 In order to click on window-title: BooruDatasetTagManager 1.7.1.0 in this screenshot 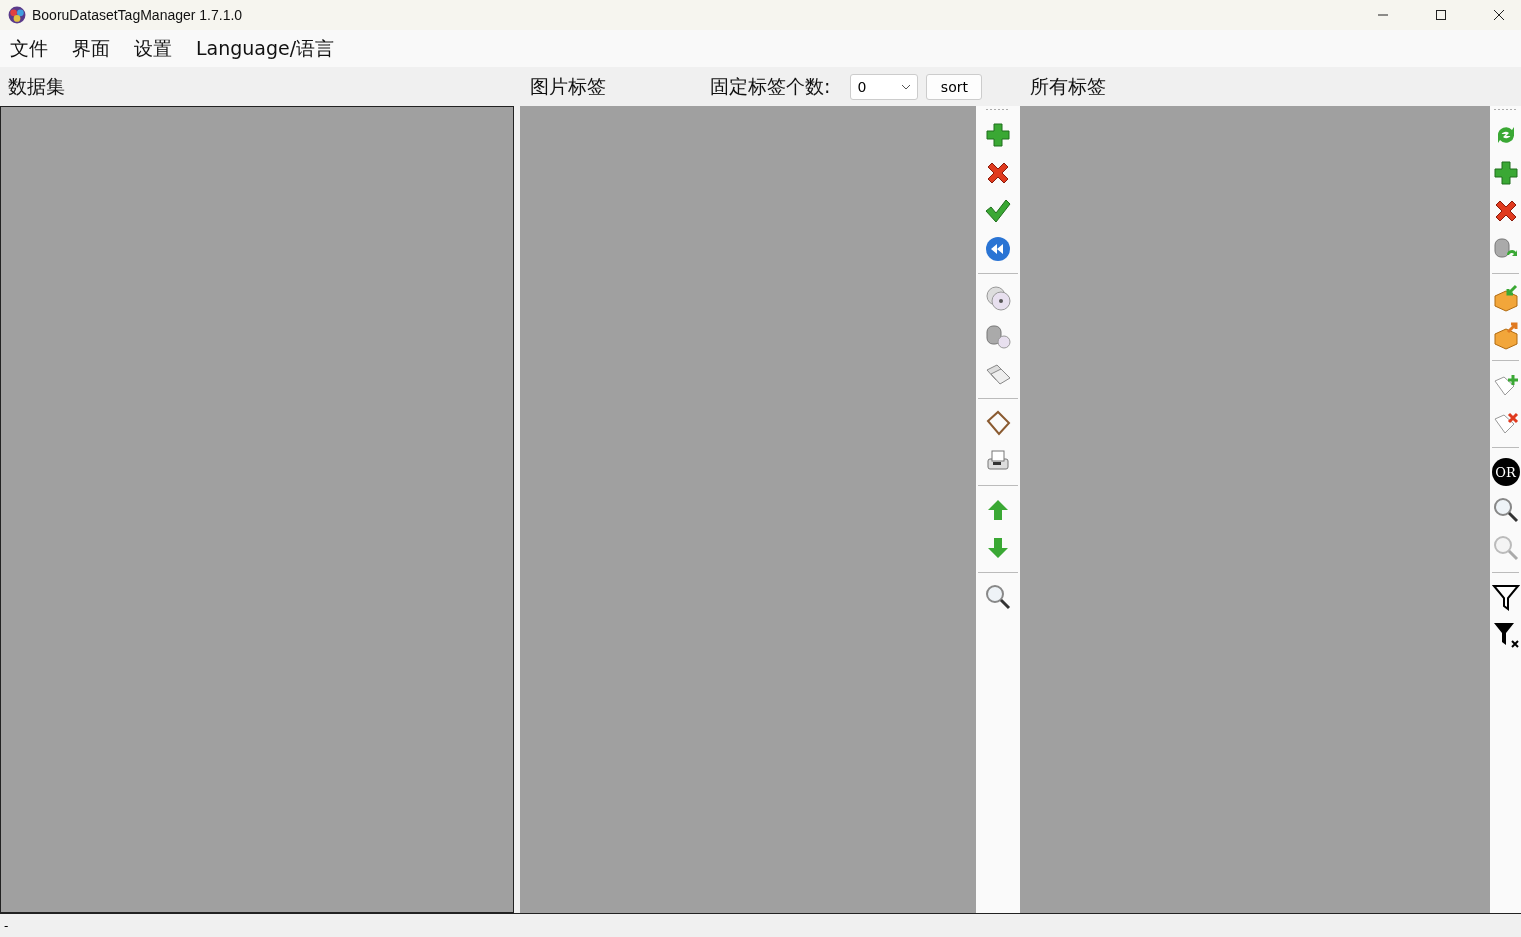, I will do `click(137, 15)`.